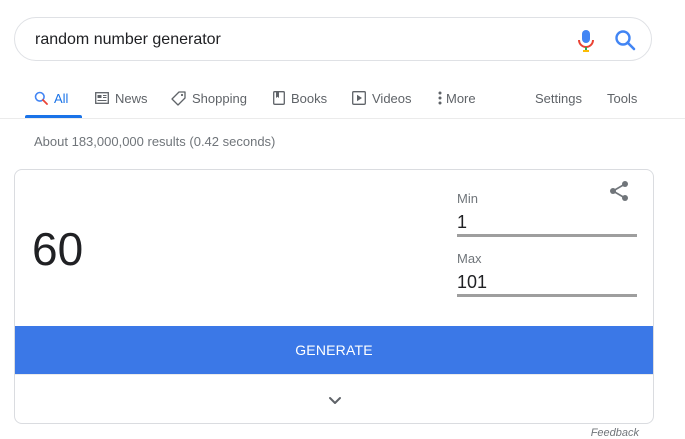  I want to click on max-label: Max, so click(469, 258).